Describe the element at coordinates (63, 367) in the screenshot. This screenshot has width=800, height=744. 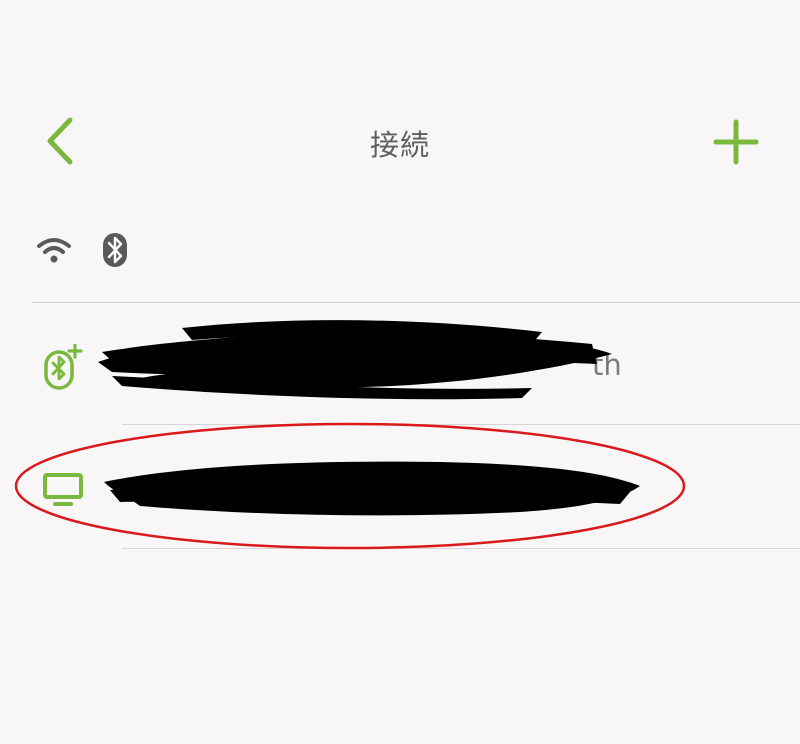
I see `bluetooth-device-add-icon` at that location.